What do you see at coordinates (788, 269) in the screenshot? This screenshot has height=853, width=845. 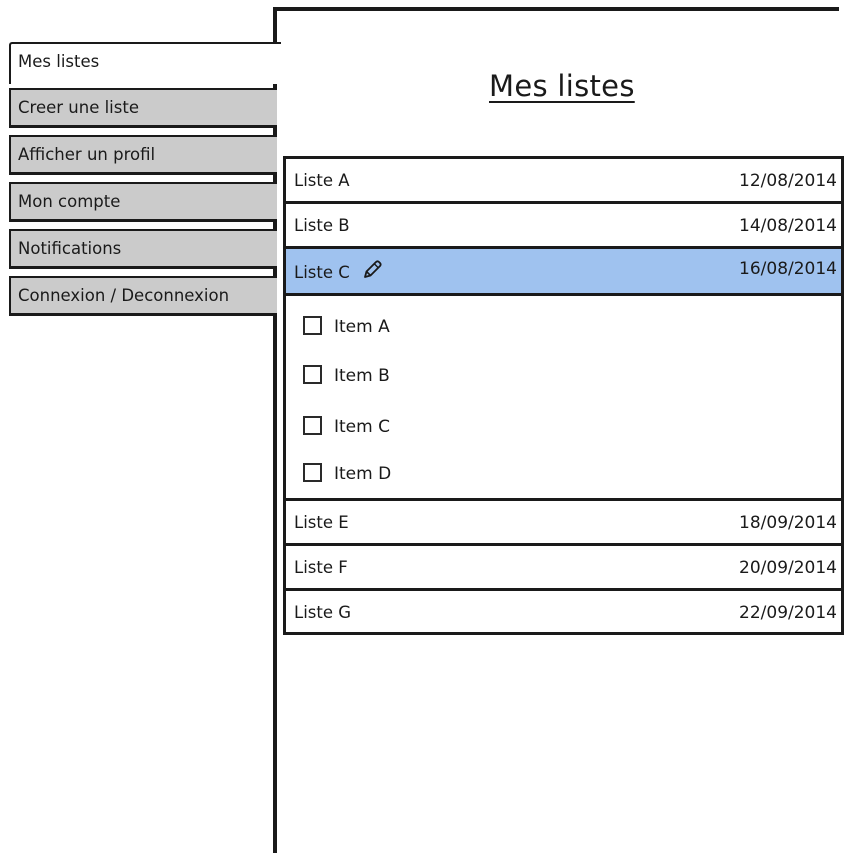 I see `list-date: 16/08/2014` at bounding box center [788, 269].